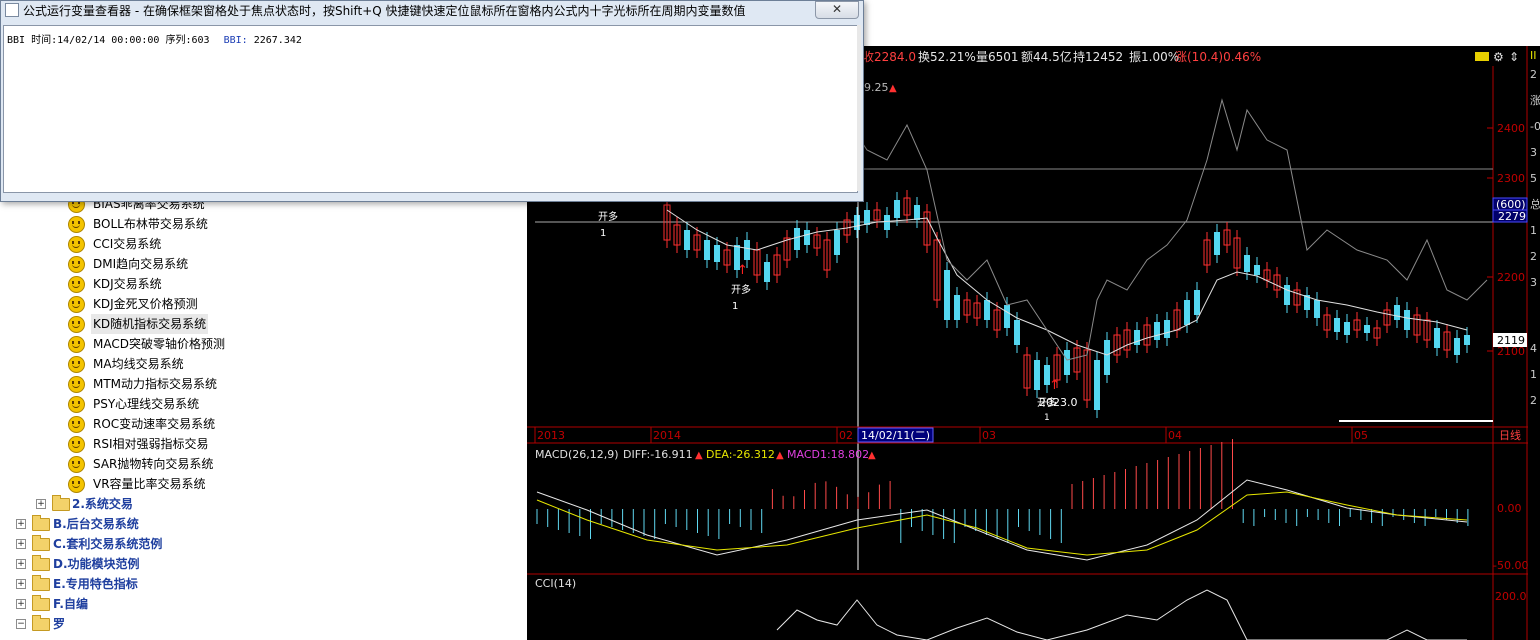 This screenshot has height=640, width=1540. What do you see at coordinates (1511, 178) in the screenshot?
I see `price-tick: 2300` at bounding box center [1511, 178].